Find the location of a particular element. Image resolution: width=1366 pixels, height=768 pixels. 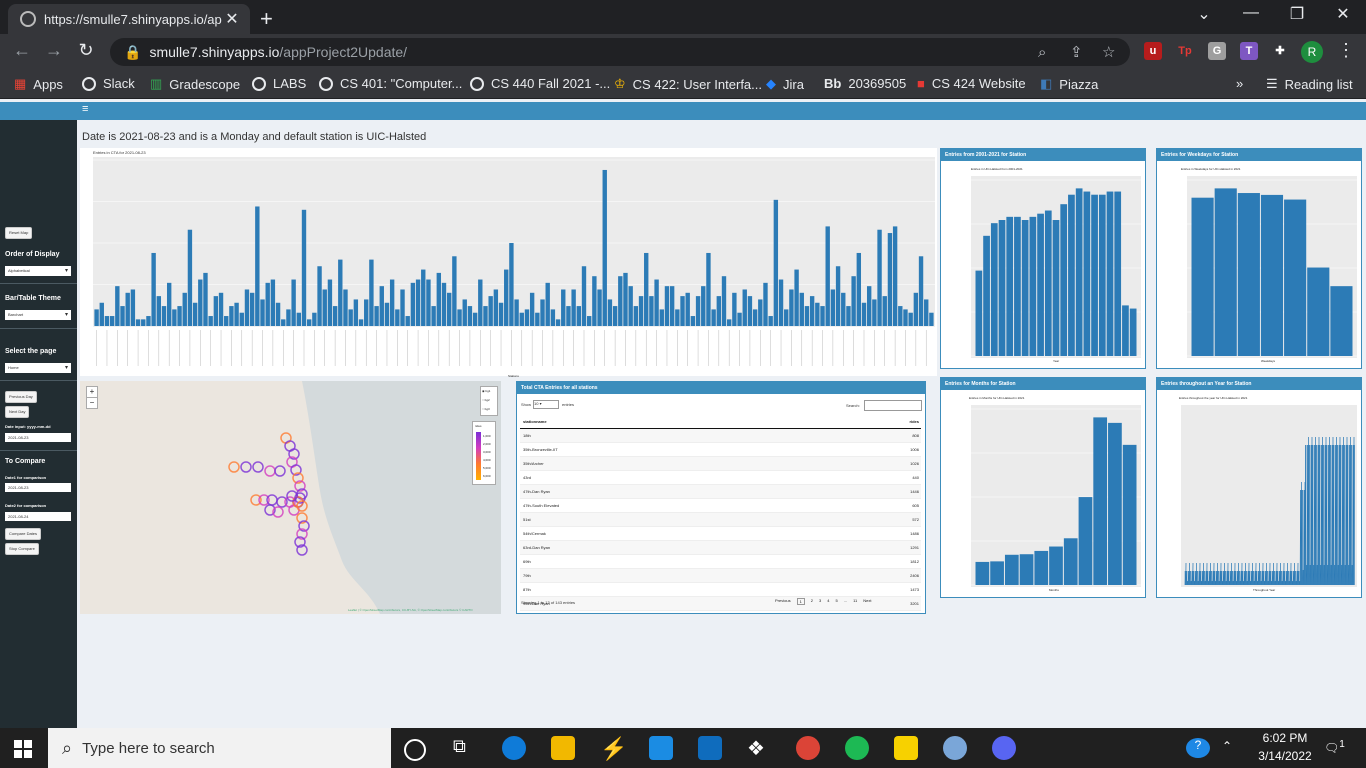

page-select: Home is located at coordinates (38, 368).